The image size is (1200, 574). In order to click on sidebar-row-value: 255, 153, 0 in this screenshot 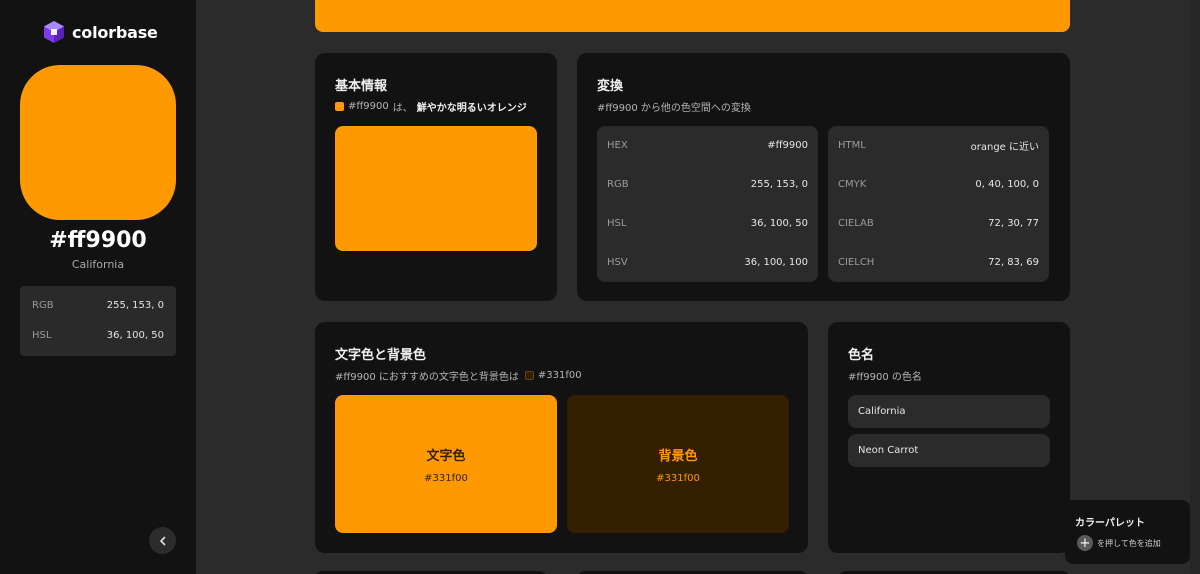, I will do `click(135, 305)`.